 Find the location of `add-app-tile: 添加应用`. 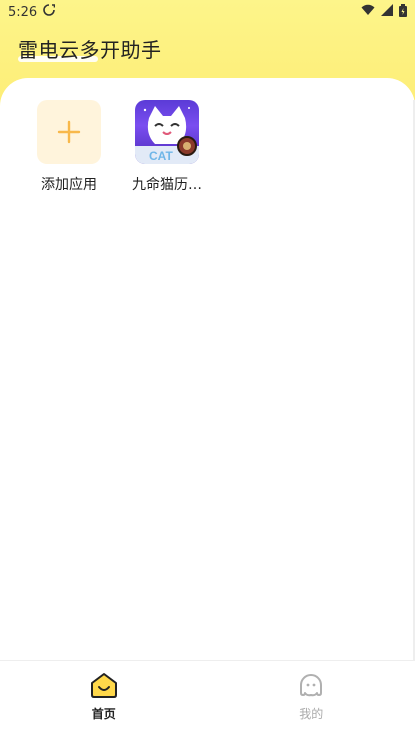

add-app-tile: 添加应用 is located at coordinates (69, 147).